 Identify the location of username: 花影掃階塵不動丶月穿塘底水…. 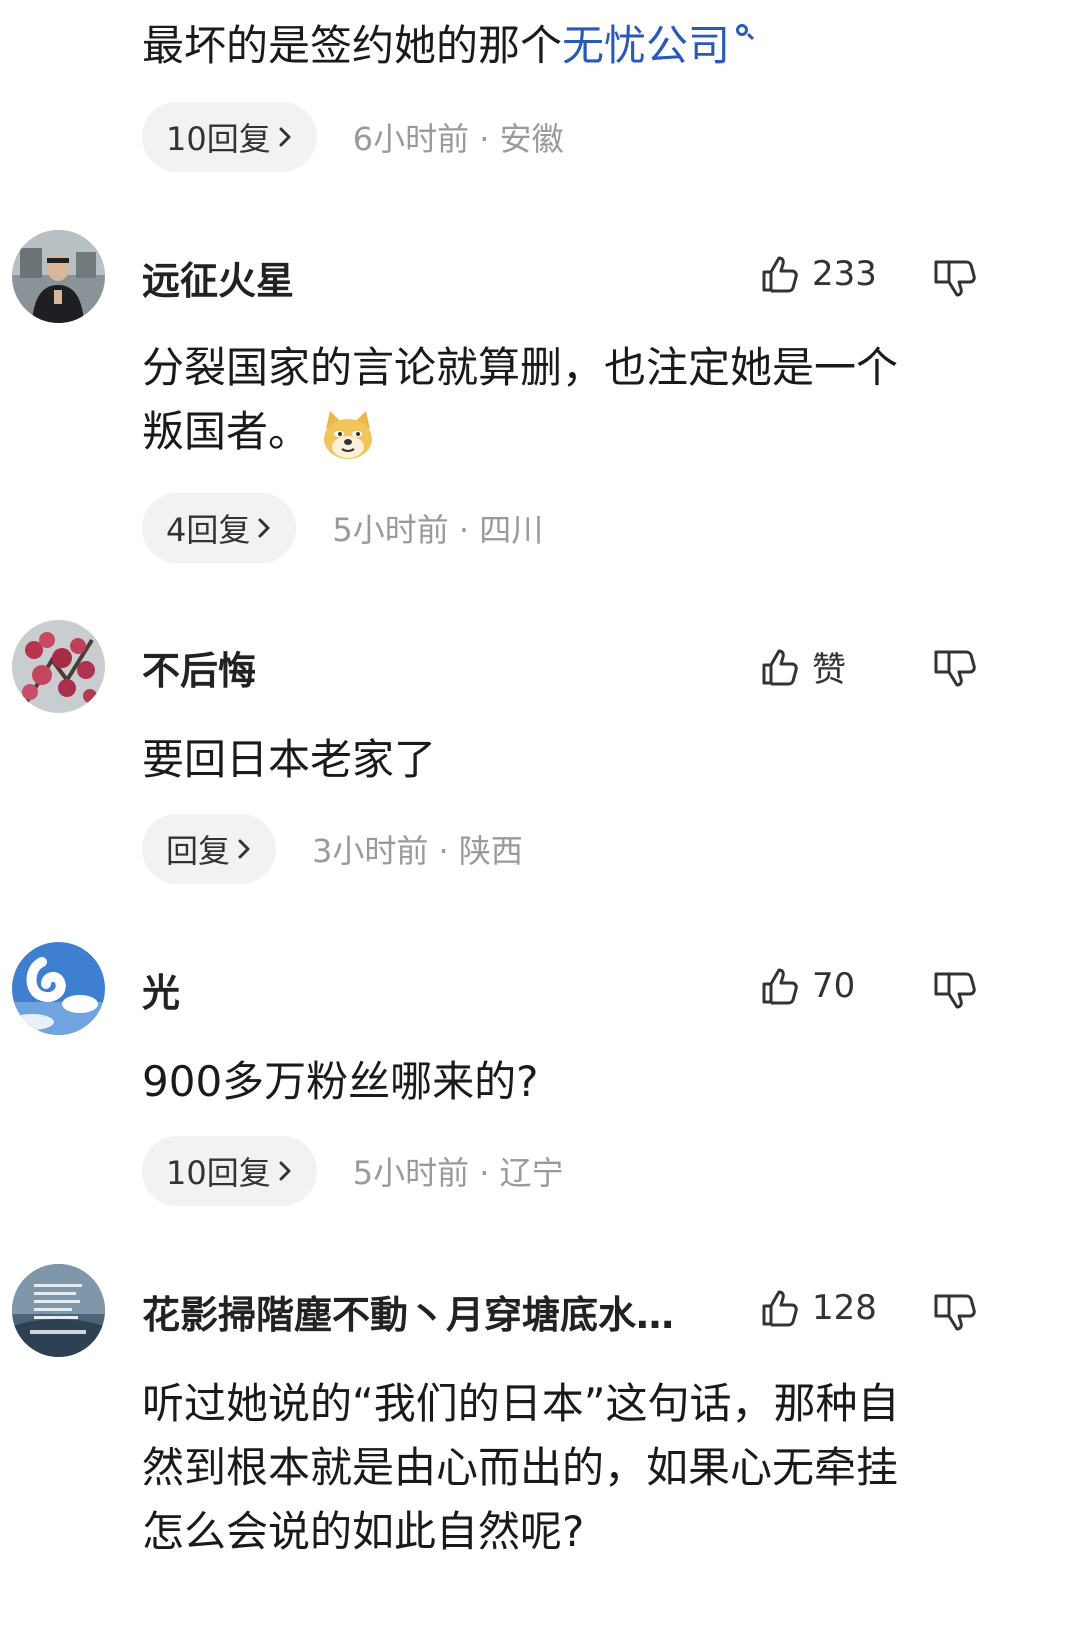
(408, 1311).